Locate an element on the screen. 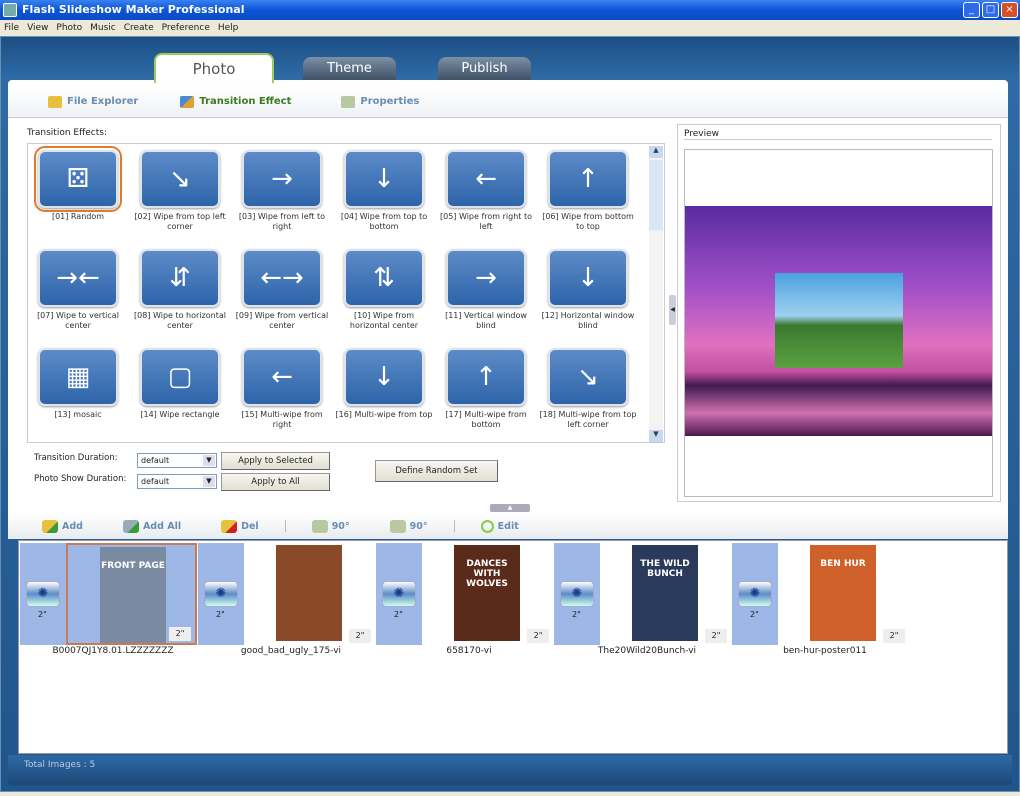  subtab-properties: Properties is located at coordinates (380, 101).